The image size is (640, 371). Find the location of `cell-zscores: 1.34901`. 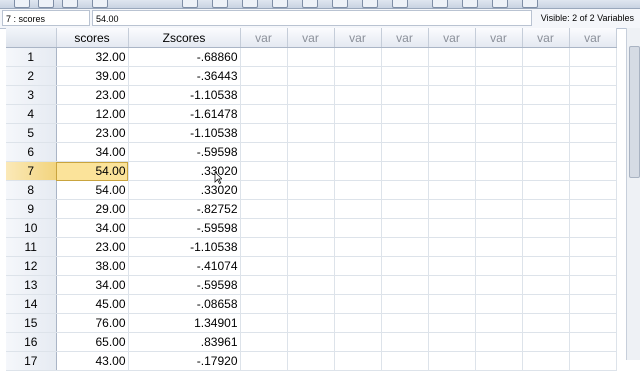

cell-zscores: 1.34901 is located at coordinates (184, 323).